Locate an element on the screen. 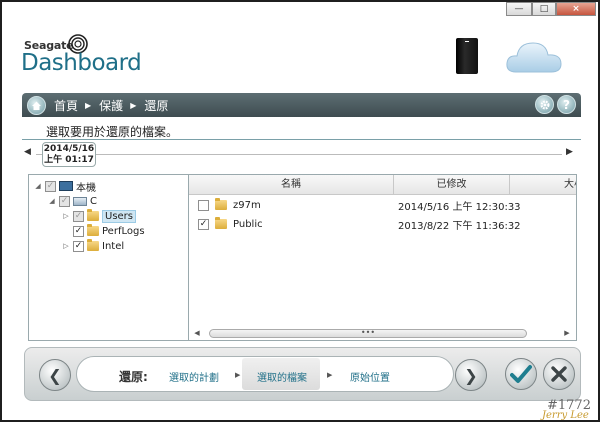  file-checkbox: ✓ is located at coordinates (203, 224).